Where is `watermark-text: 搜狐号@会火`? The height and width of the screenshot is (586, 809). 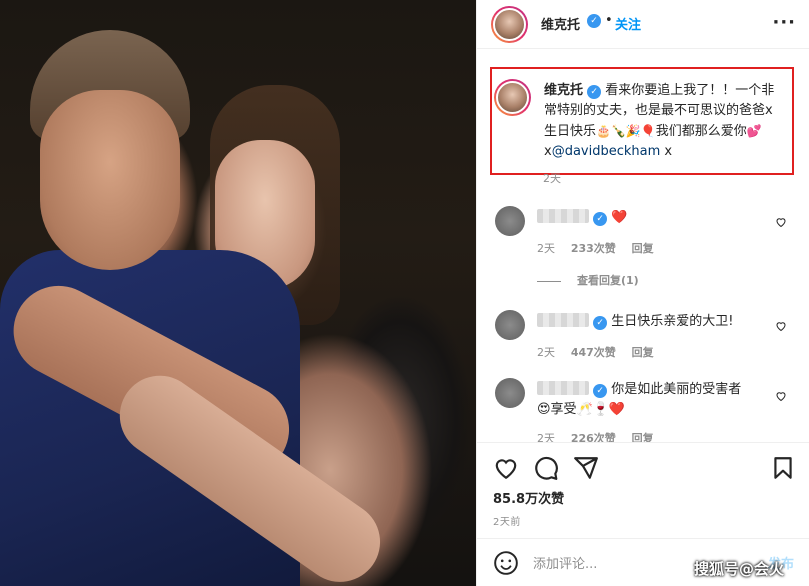 watermark-text: 搜狐号@会火 is located at coordinates (739, 569).